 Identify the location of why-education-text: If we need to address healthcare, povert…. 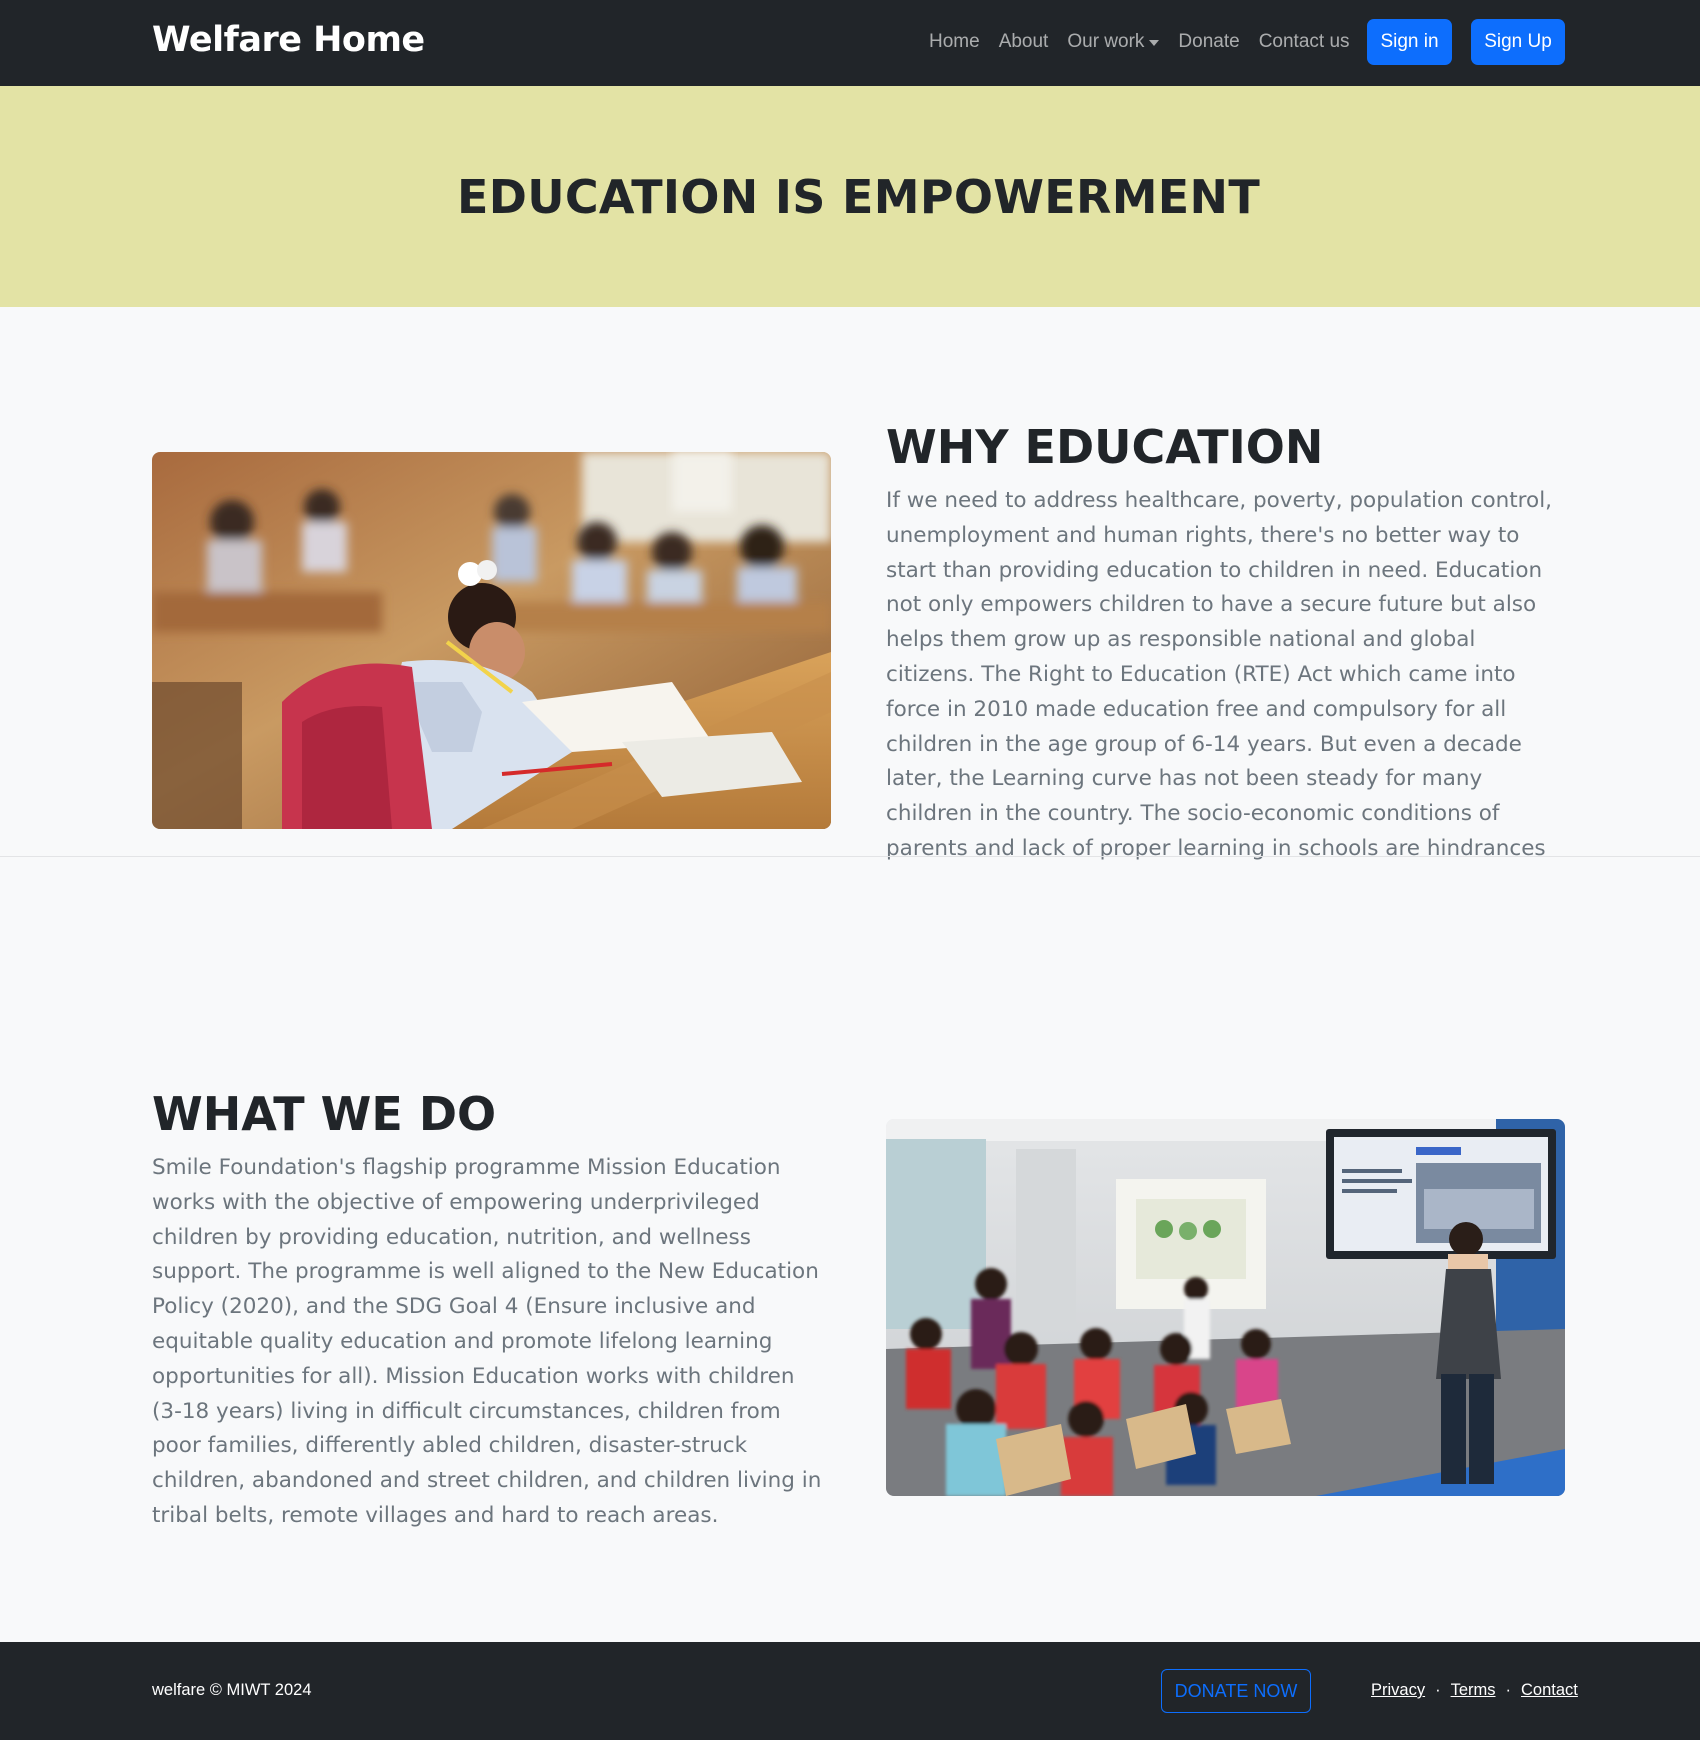
(1219, 674).